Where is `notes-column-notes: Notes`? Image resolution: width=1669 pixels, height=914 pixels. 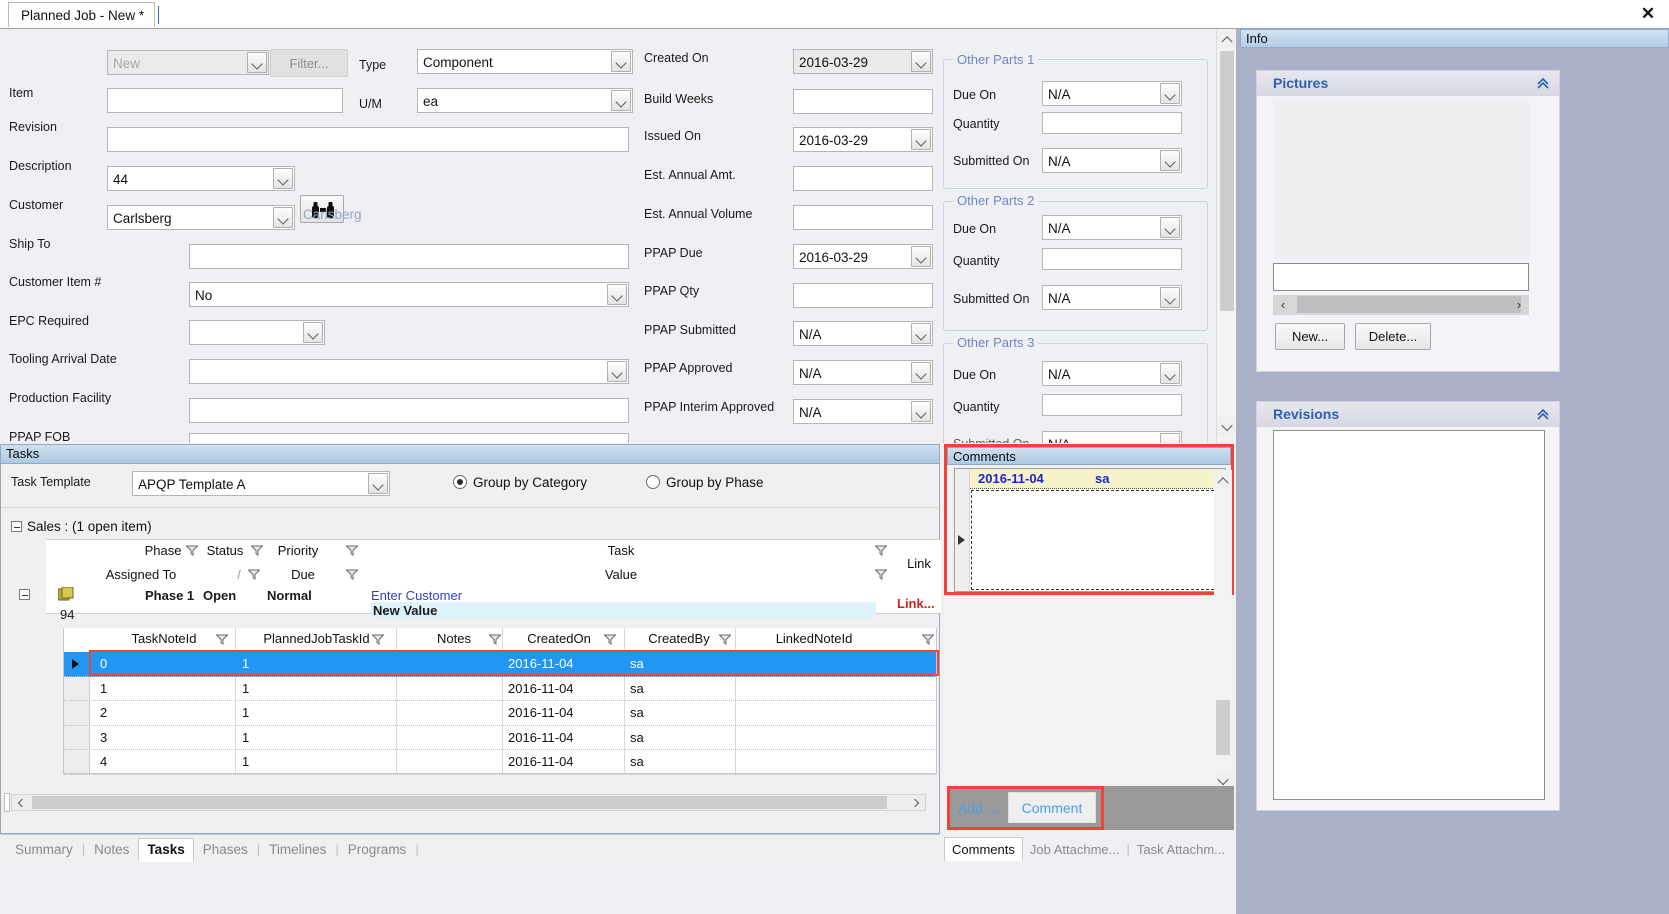 notes-column-notes: Notes is located at coordinates (454, 638).